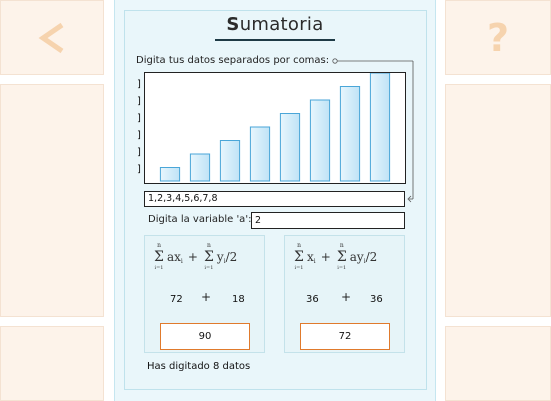 Image resolution: width=551 pixels, height=401 pixels. I want to click on variable-input: 2, so click(328, 220).